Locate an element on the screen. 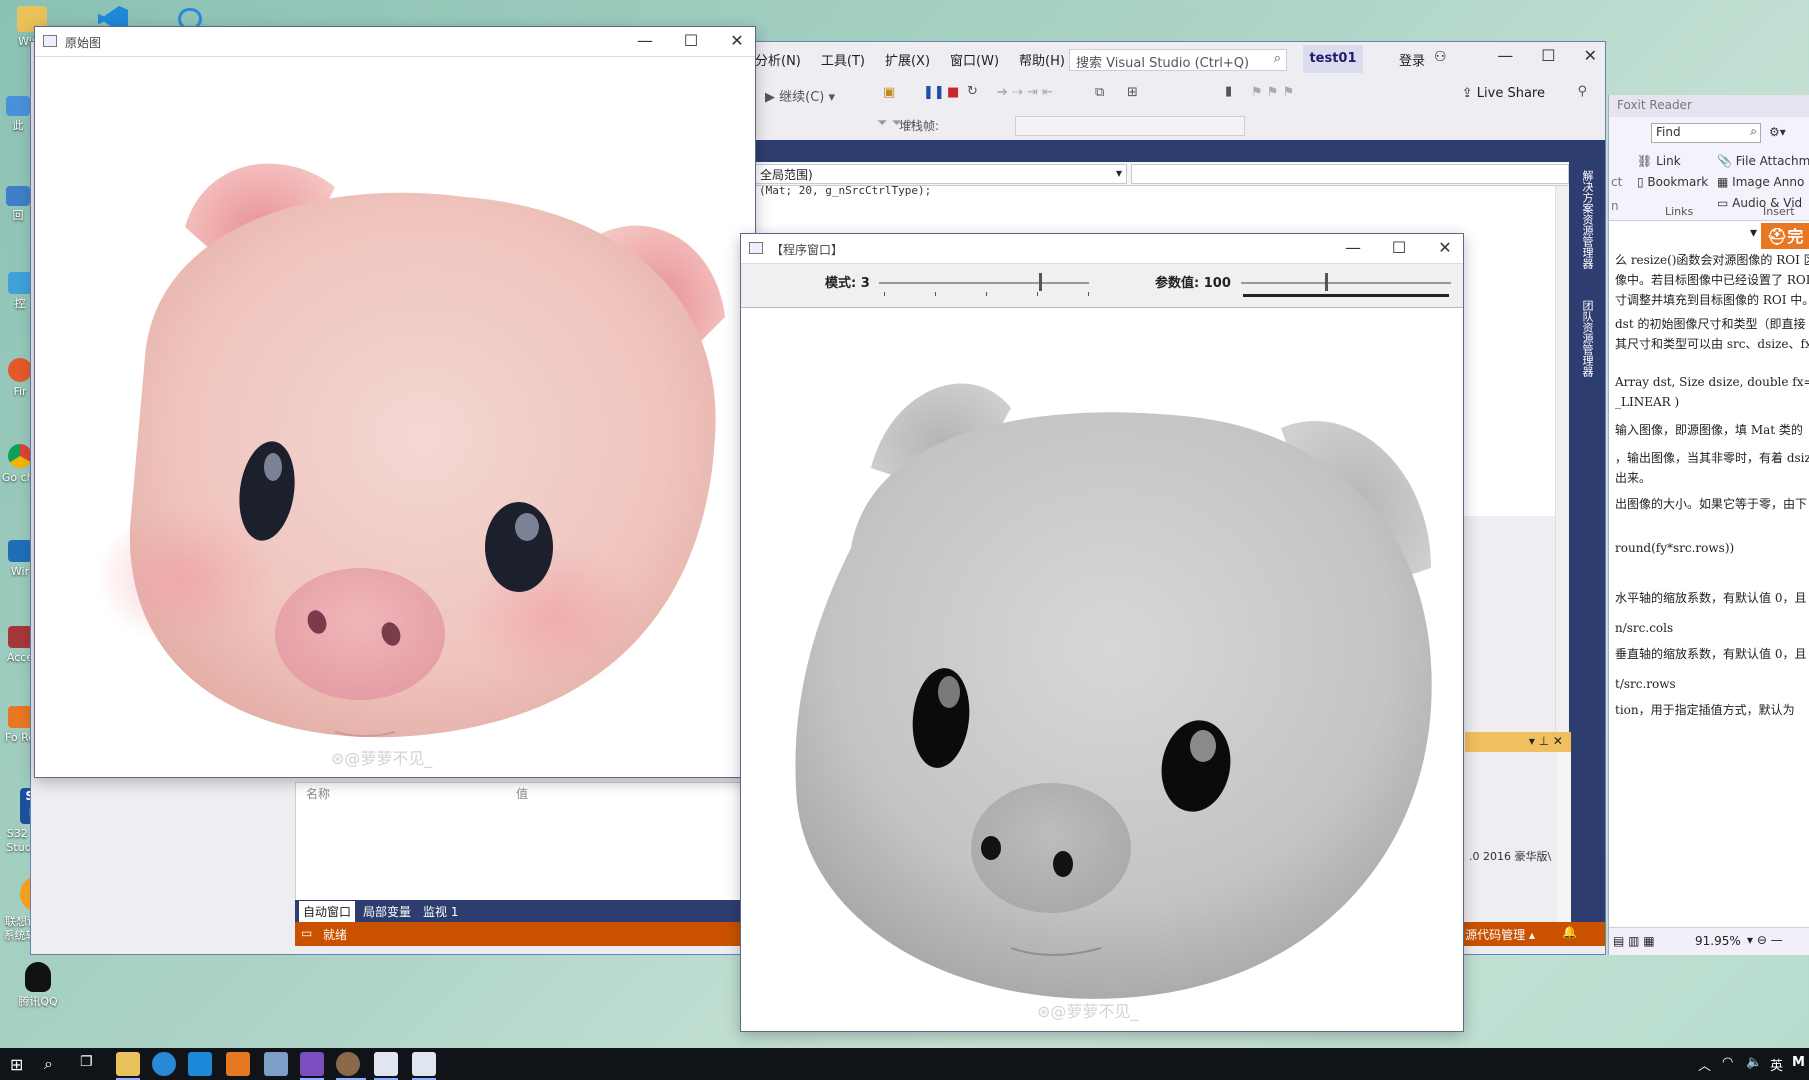 The width and height of the screenshot is (1809, 1080). menu-analyze: 分析(N) is located at coordinates (778, 59).